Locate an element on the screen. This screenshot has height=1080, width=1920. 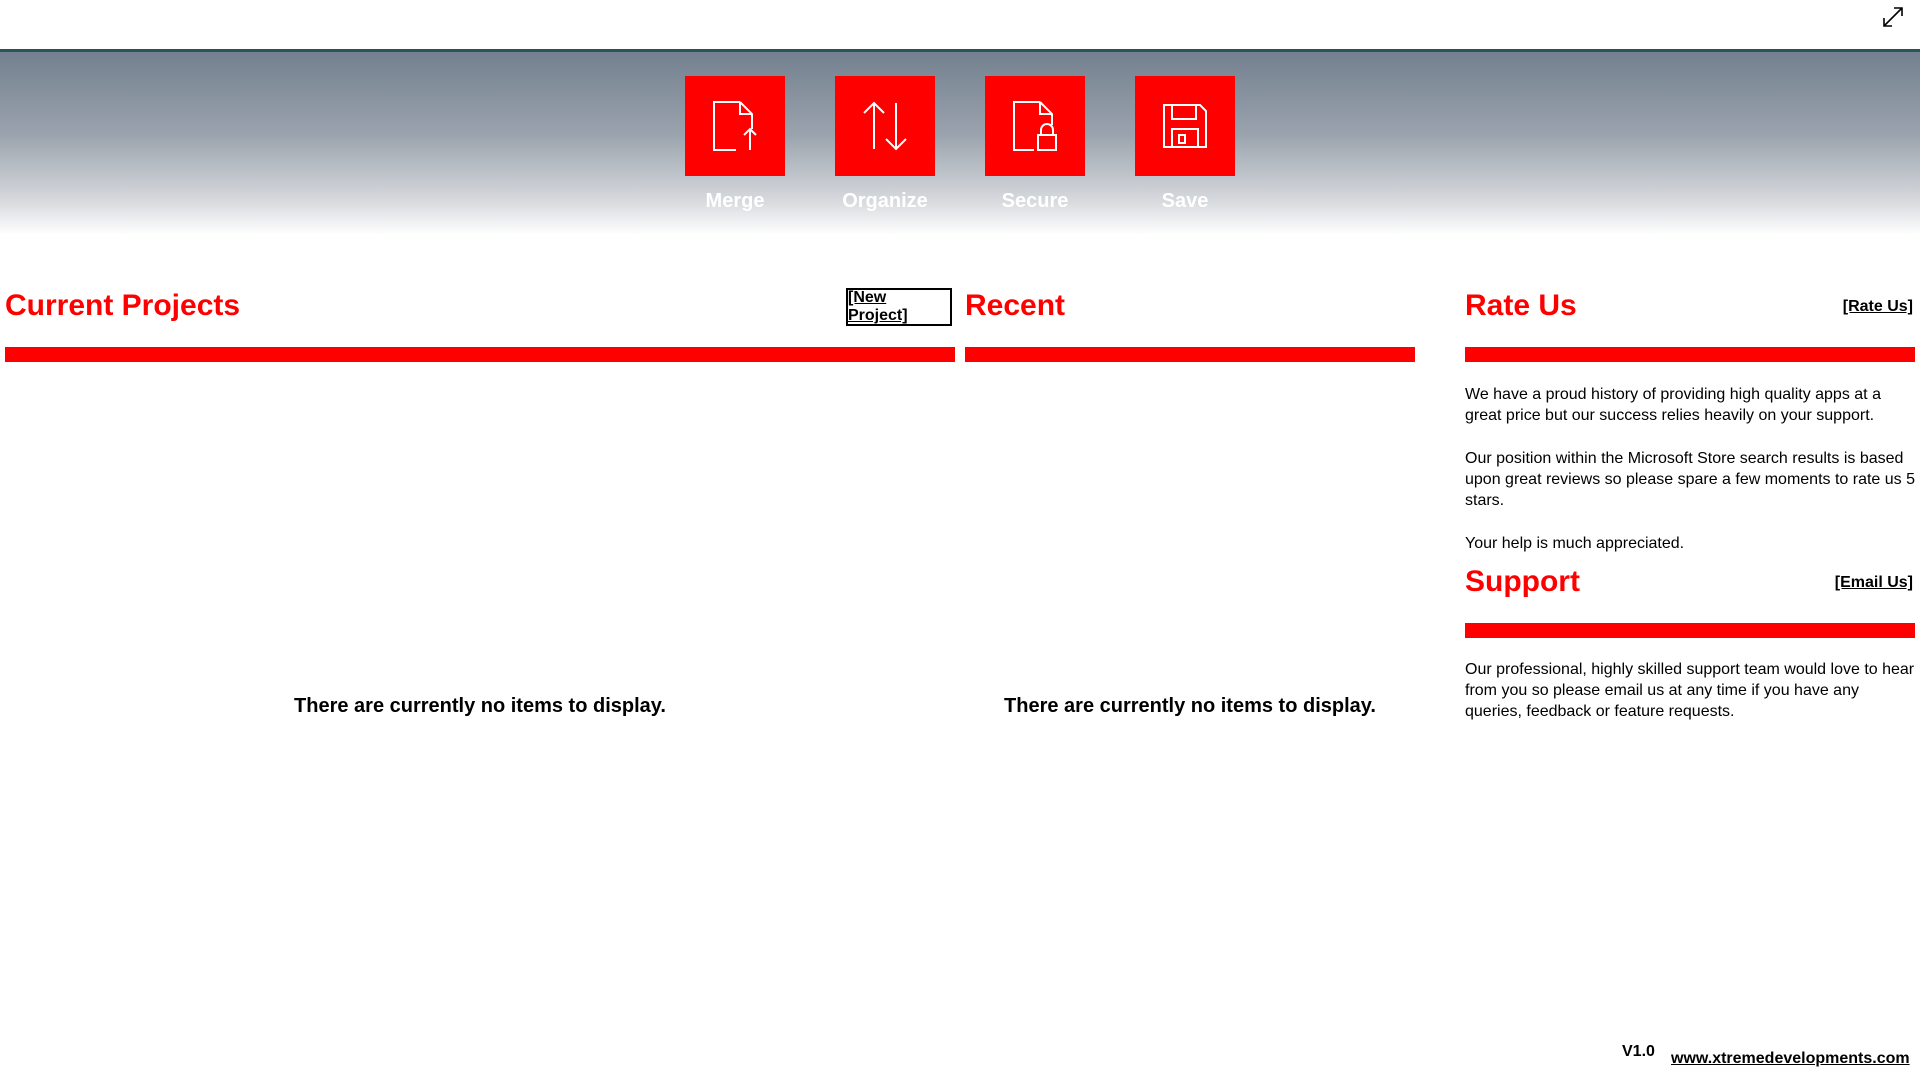
recent-empty-message: There are currently no items to display. is located at coordinates (1190, 706).